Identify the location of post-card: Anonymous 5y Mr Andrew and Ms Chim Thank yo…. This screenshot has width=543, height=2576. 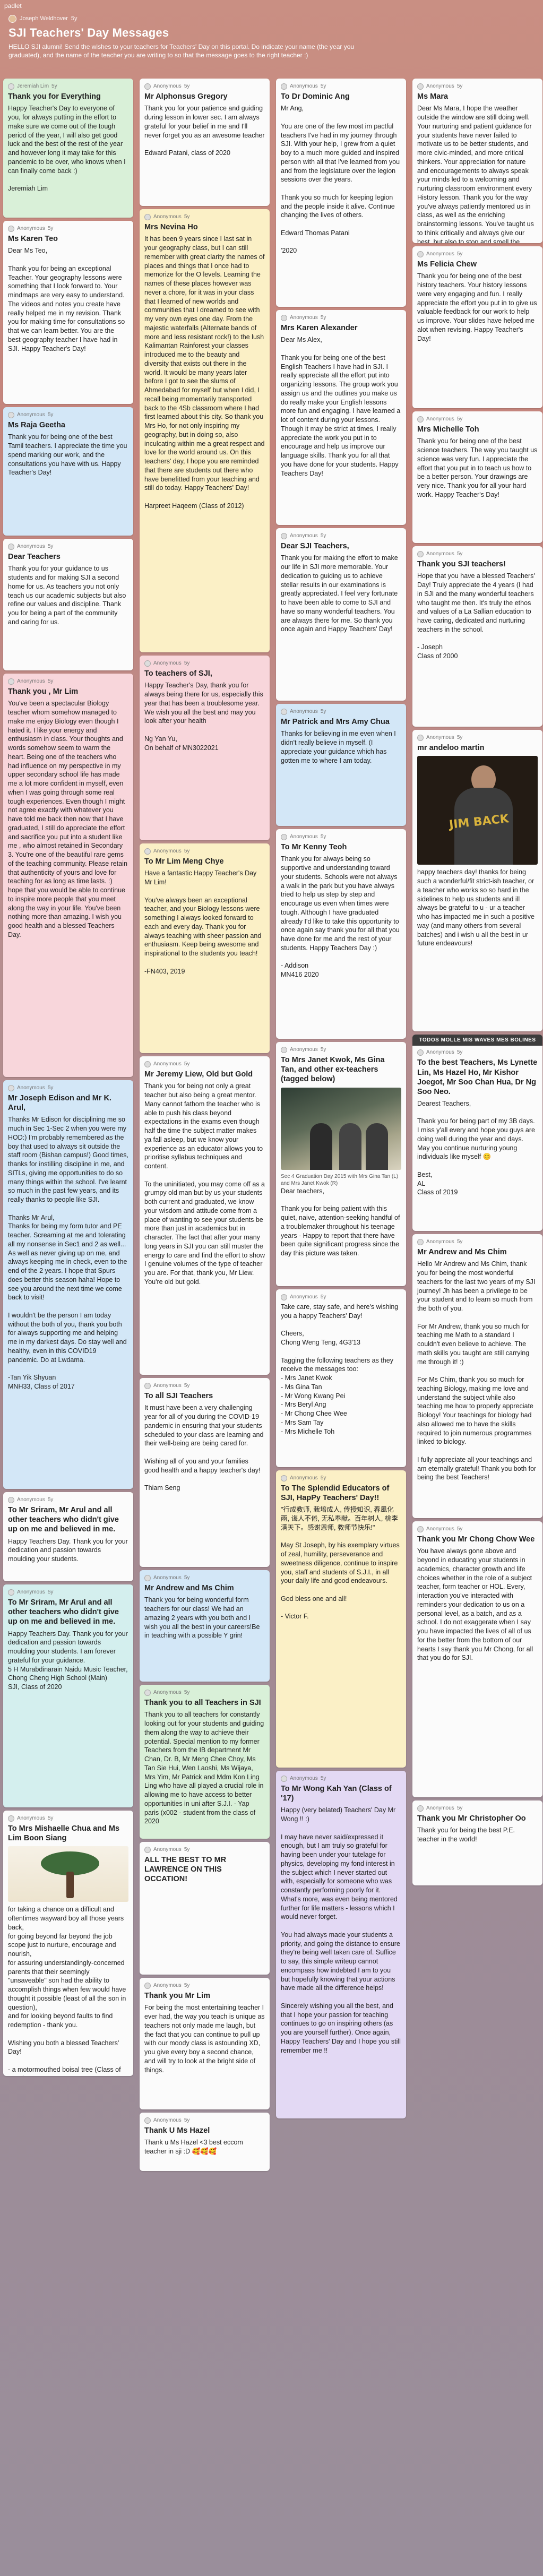
(205, 1626).